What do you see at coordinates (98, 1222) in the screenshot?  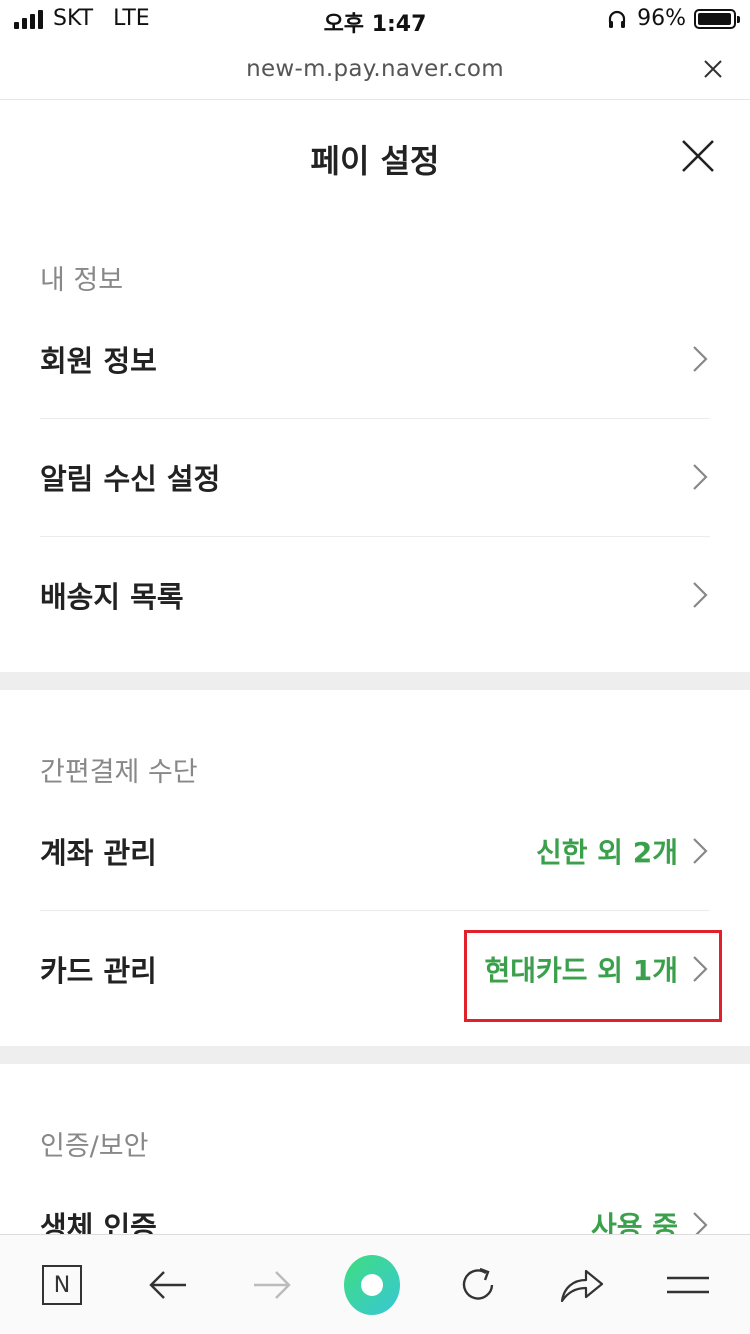 I see `menu-item-label: 생체 인증` at bounding box center [98, 1222].